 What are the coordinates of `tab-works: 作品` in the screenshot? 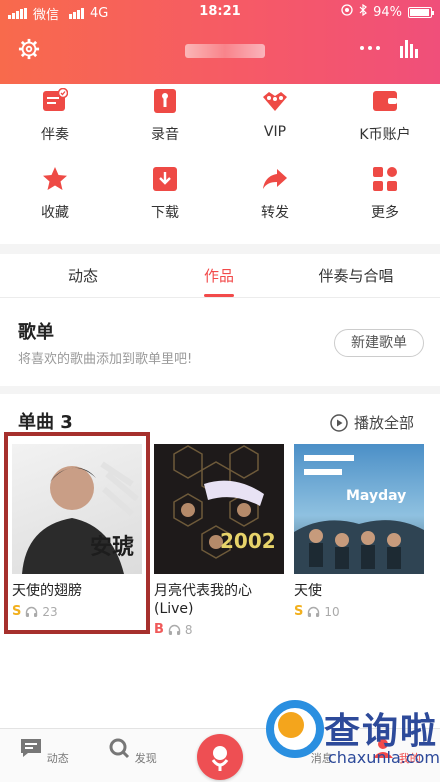 It's located at (219, 275).